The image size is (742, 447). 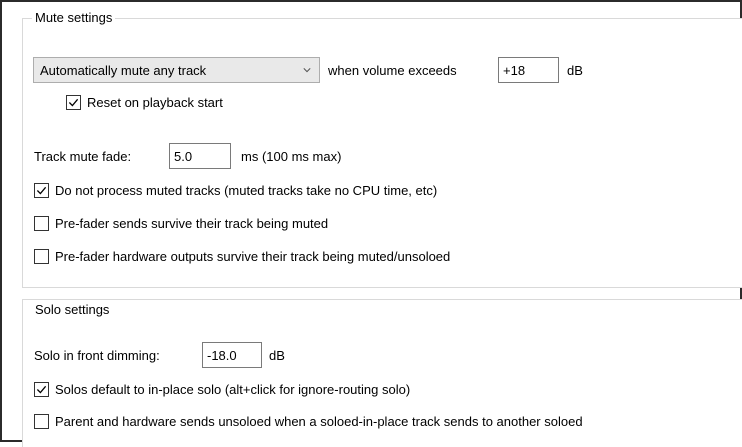 I want to click on solo-dimming-input: -18.0, so click(x=232, y=355).